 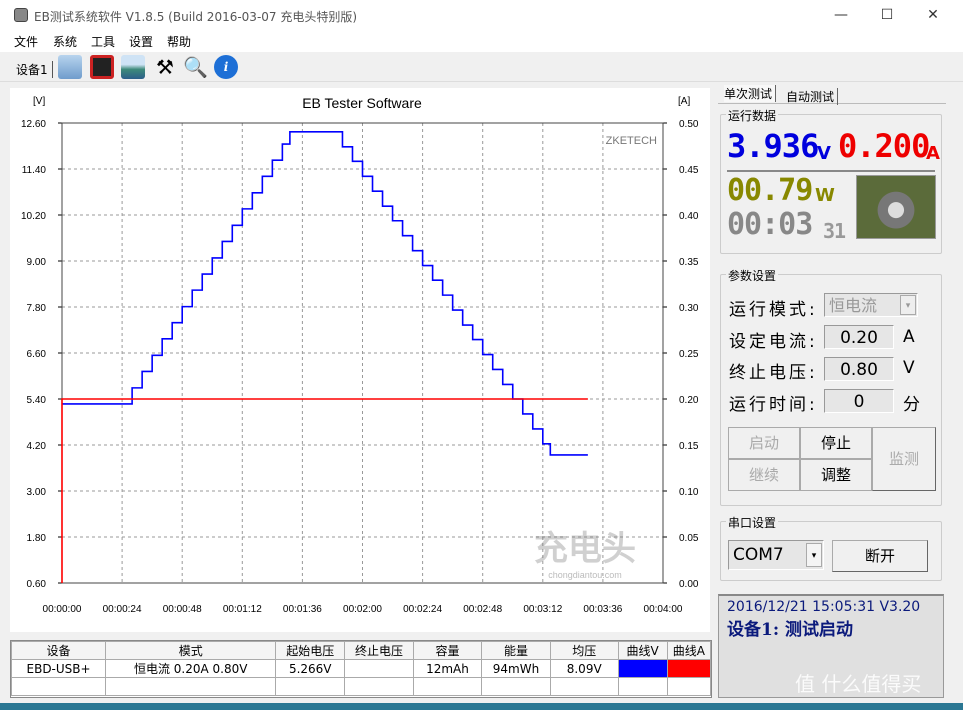 What do you see at coordinates (896, 207) in the screenshot?
I see `cat-photo` at bounding box center [896, 207].